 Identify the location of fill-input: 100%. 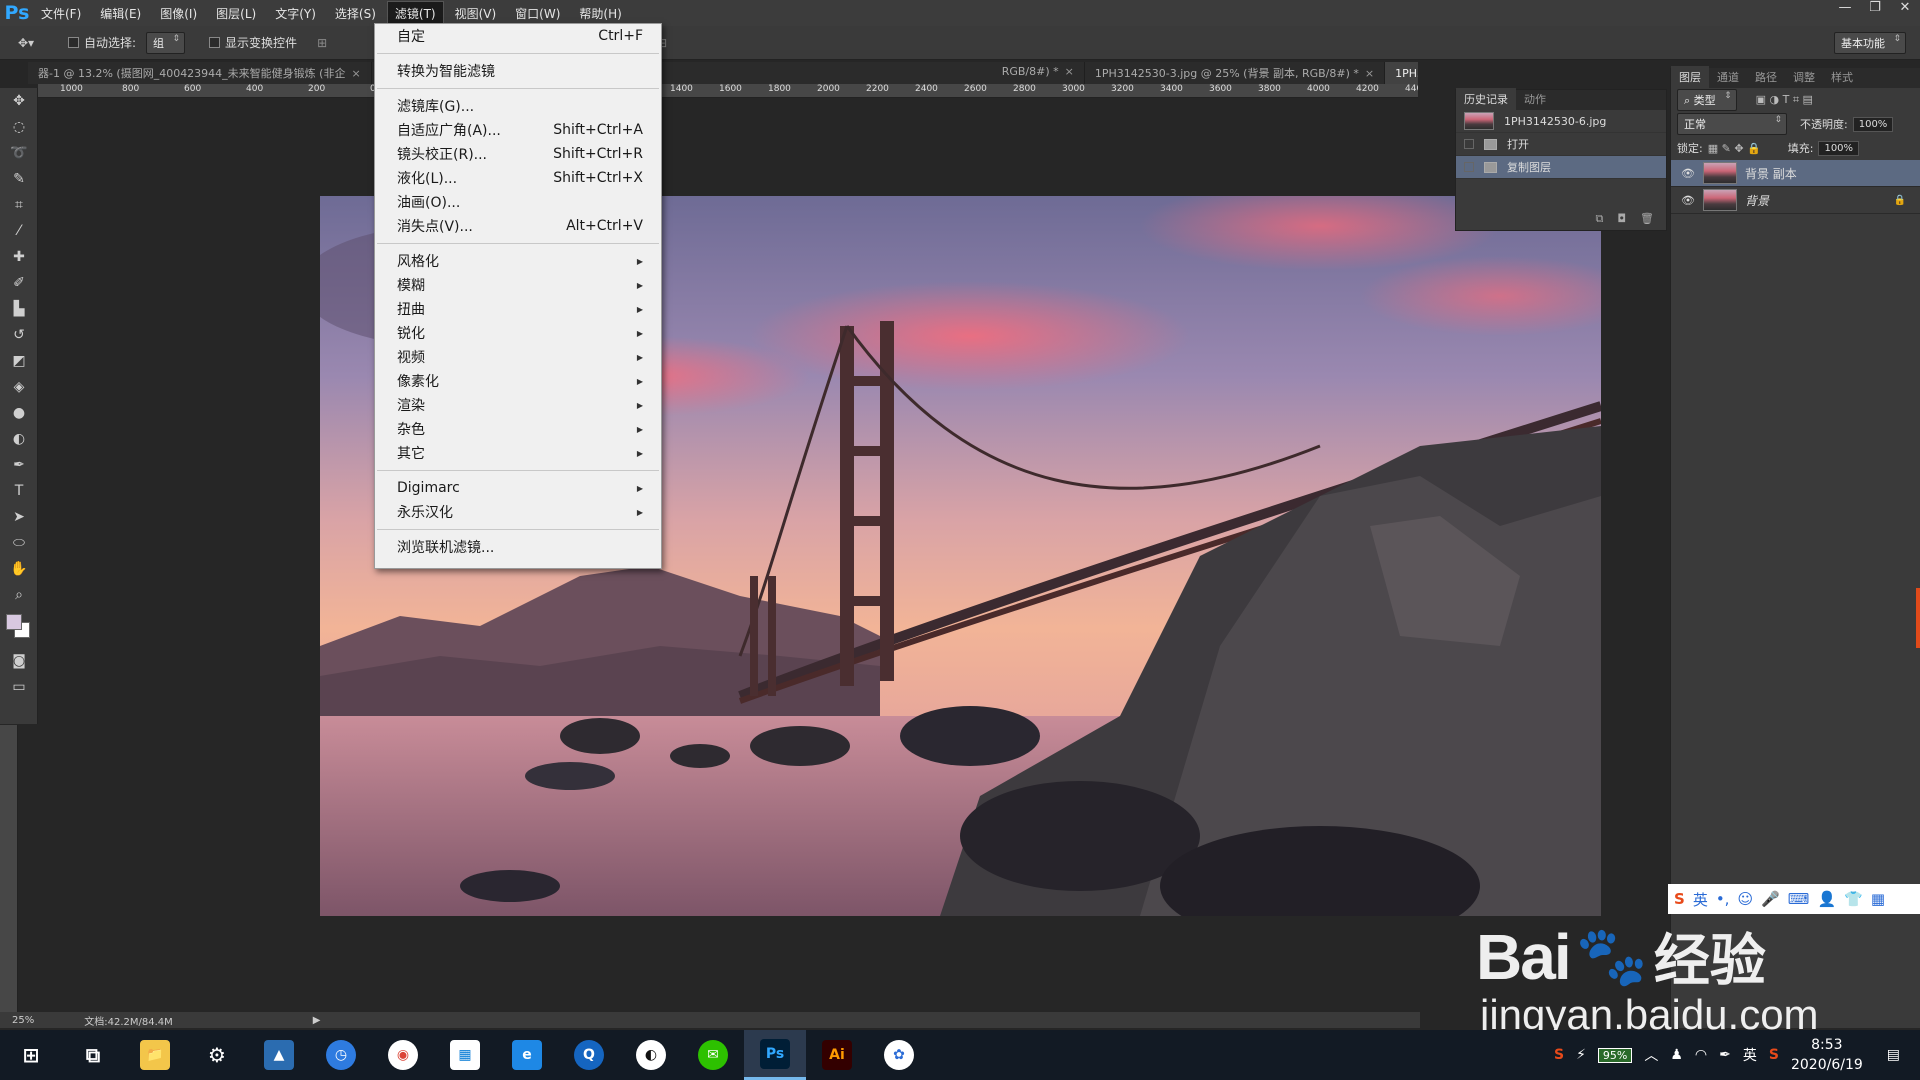
(1839, 148).